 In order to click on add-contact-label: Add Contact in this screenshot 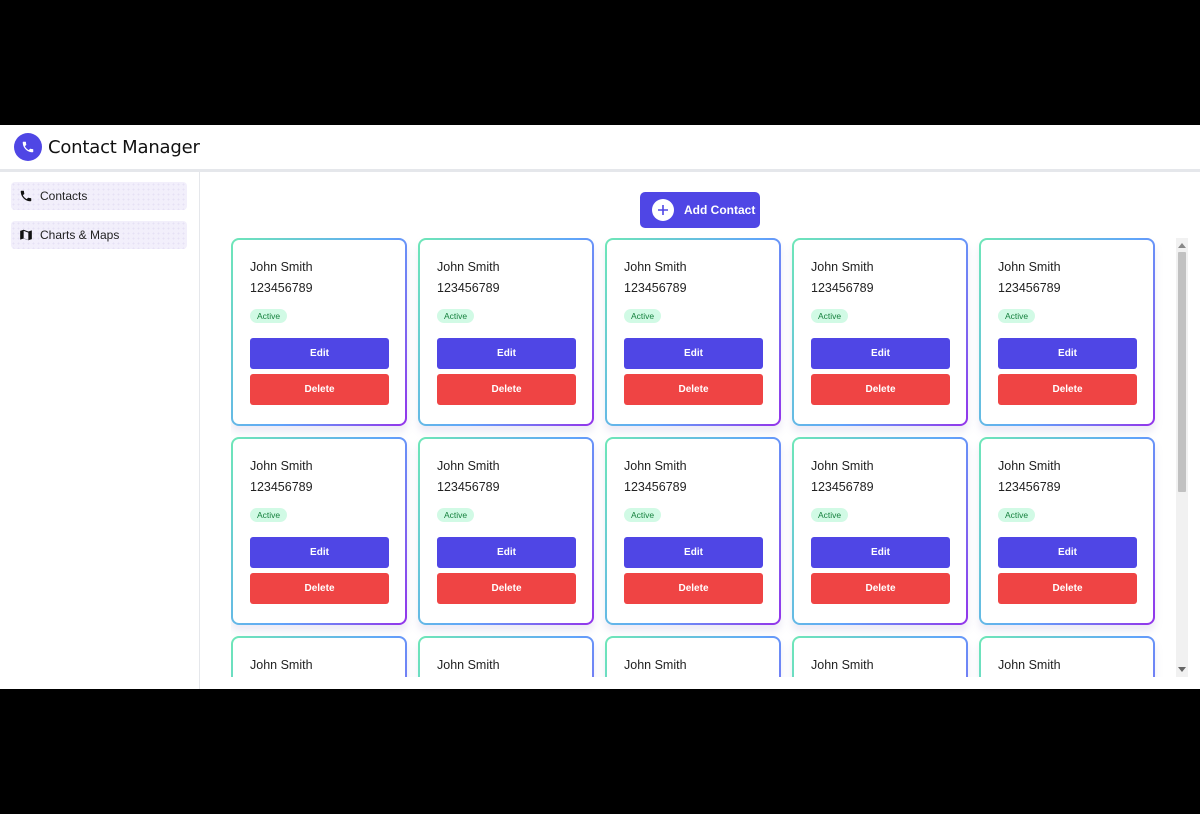, I will do `click(720, 210)`.